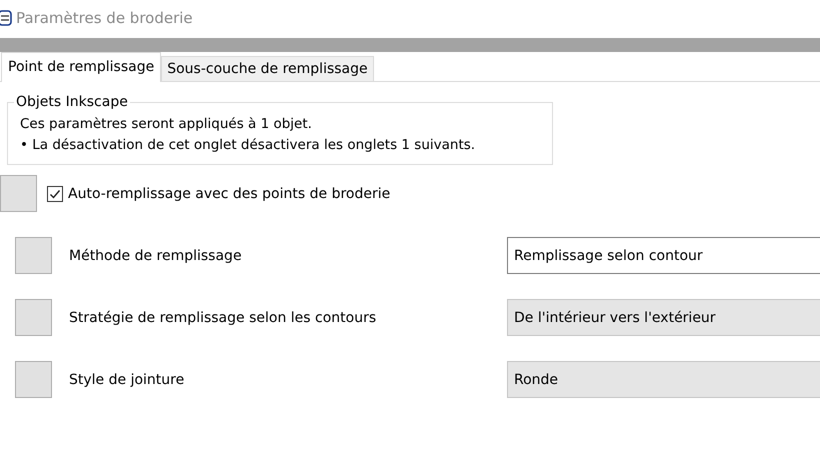 This screenshot has height=459, width=820. What do you see at coordinates (166, 124) in the screenshot?
I see `info-text: Ces paramètres seront appliqués à 1 objet.` at bounding box center [166, 124].